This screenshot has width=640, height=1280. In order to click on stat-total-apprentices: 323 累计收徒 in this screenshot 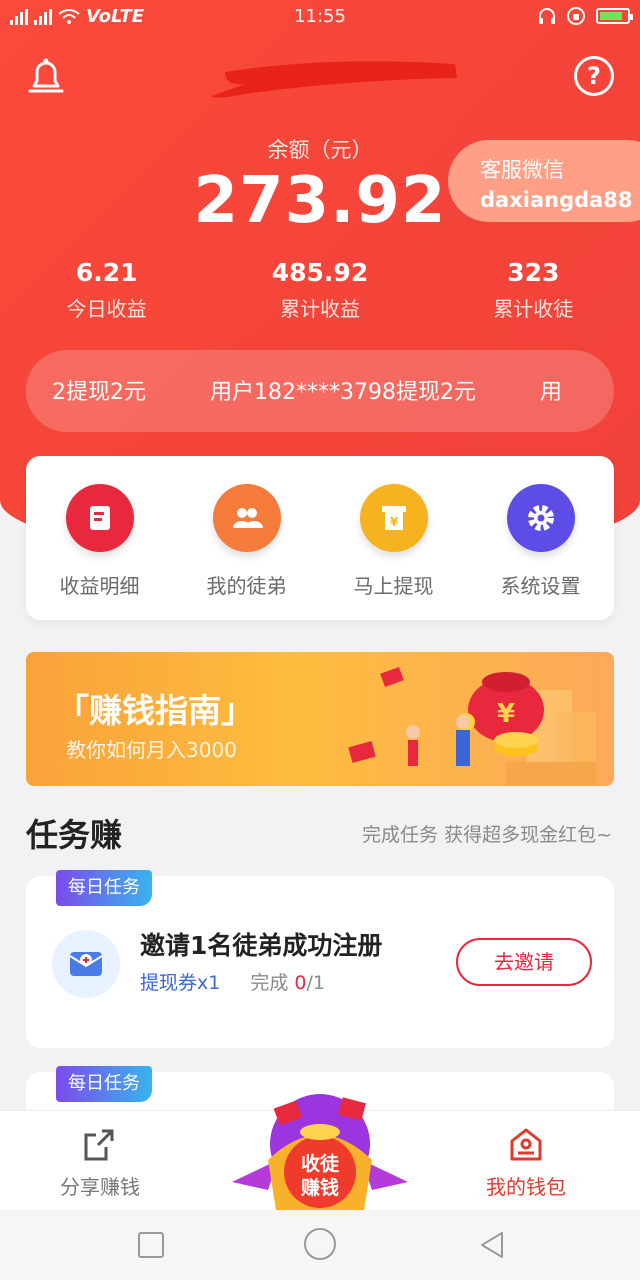, I will do `click(533, 290)`.